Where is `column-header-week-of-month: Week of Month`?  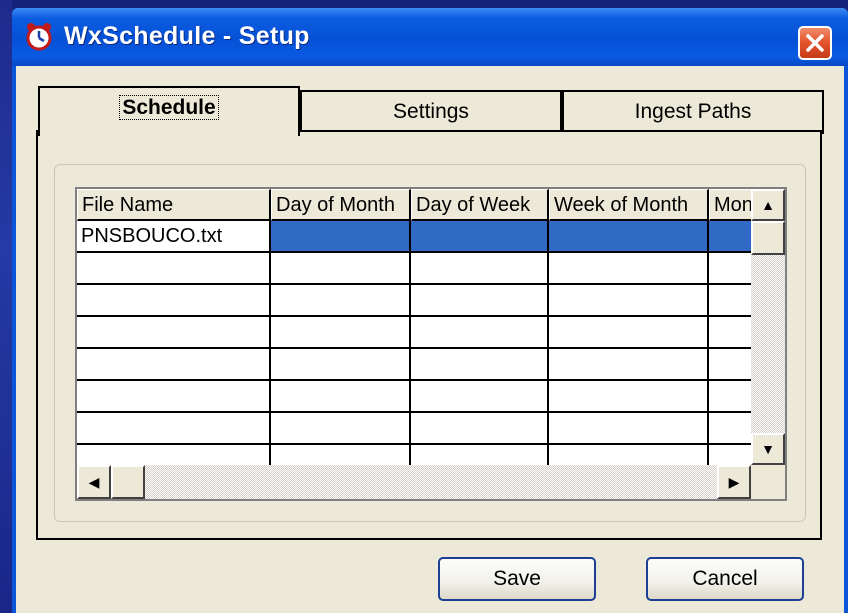
column-header-week-of-month: Week of Month is located at coordinates (629, 205).